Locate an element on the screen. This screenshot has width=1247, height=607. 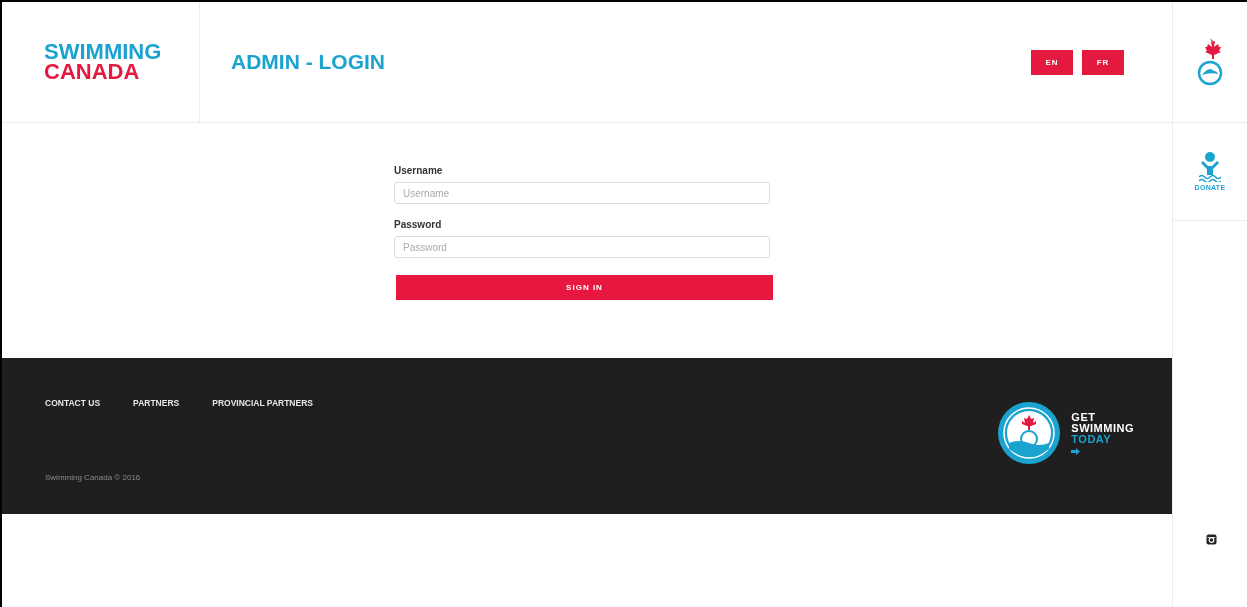
donate-swimmer-icon is located at coordinates (1210, 167).